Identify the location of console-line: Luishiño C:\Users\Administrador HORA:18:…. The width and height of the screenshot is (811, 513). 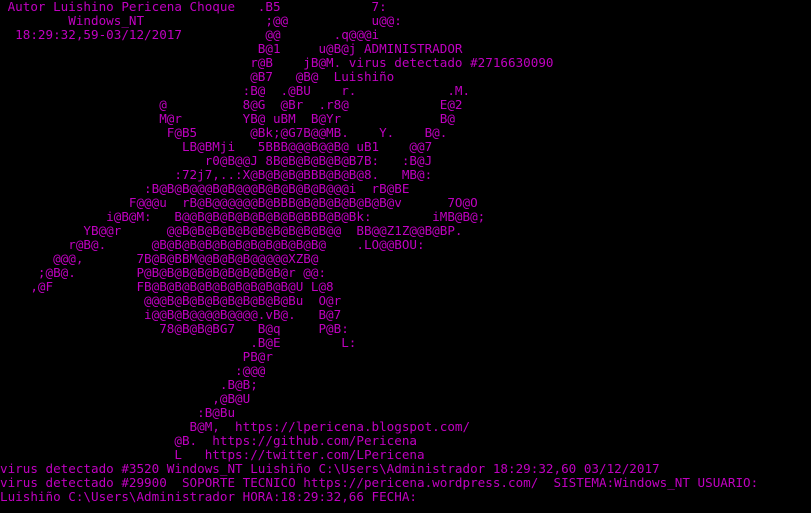
(209, 496).